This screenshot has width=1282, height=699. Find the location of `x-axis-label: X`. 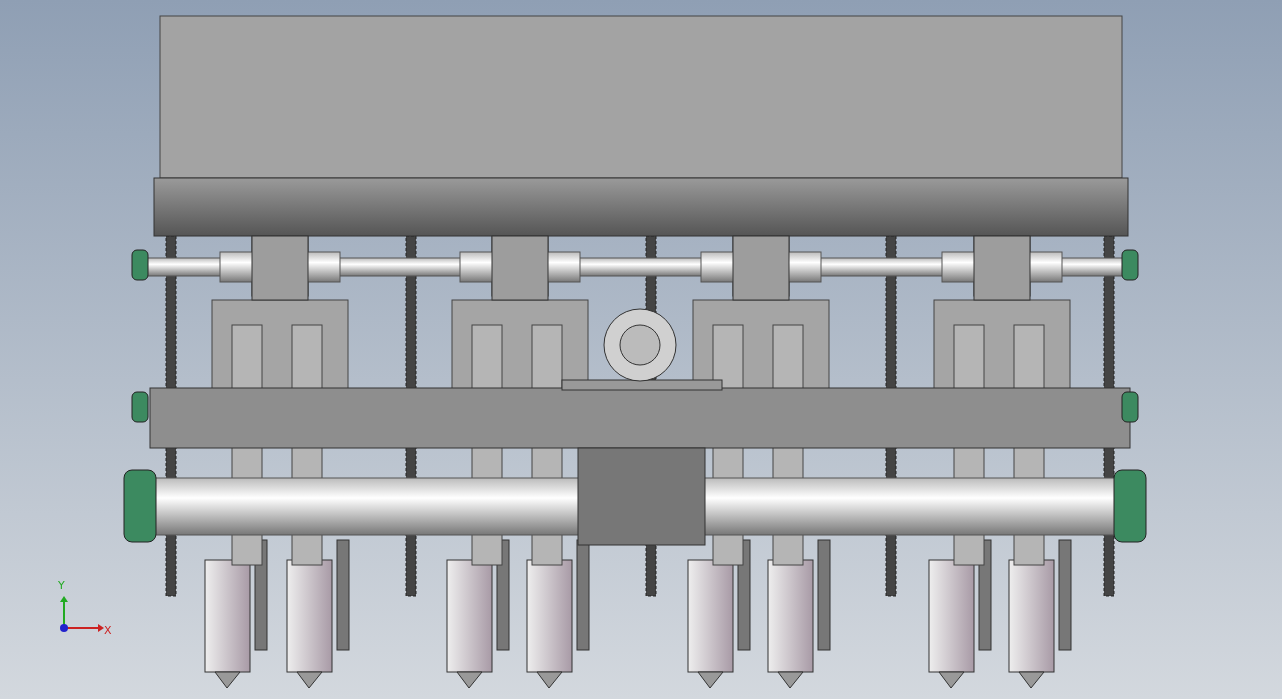

x-axis-label: X is located at coordinates (108, 630).